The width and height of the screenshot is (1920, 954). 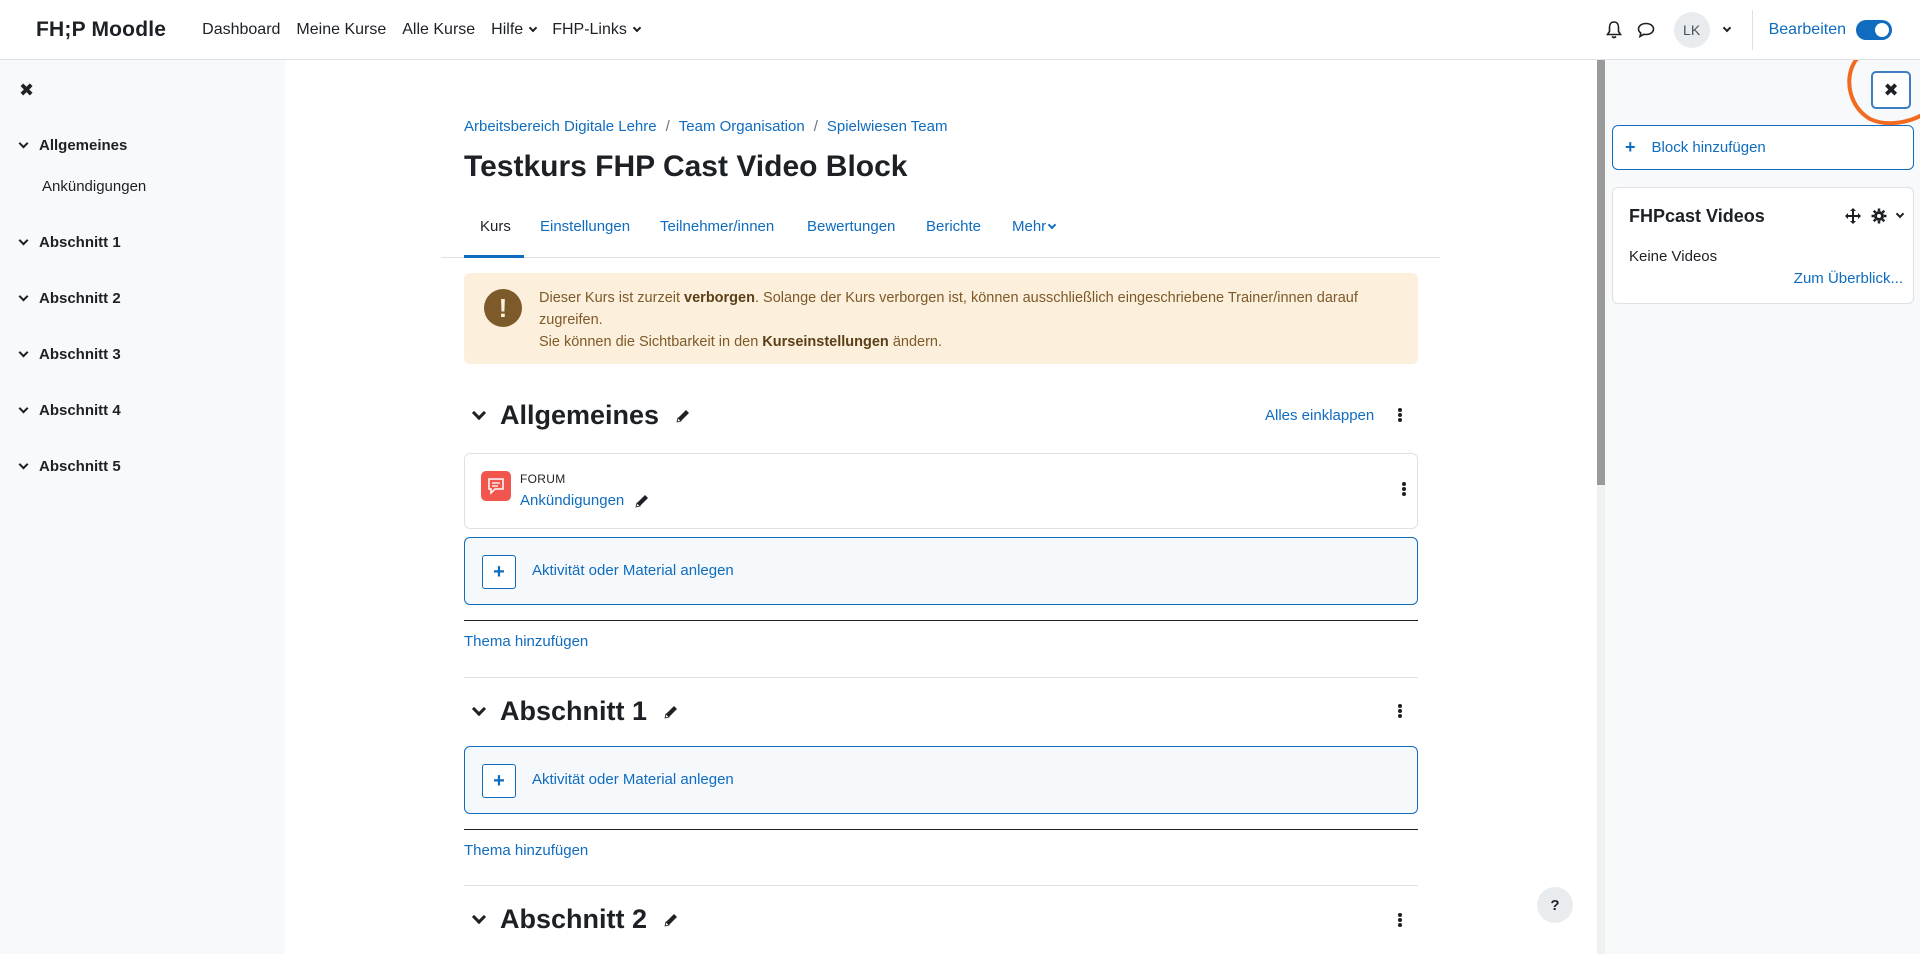 I want to click on section-header-2: Abschnitt 2, so click(x=575, y=919).